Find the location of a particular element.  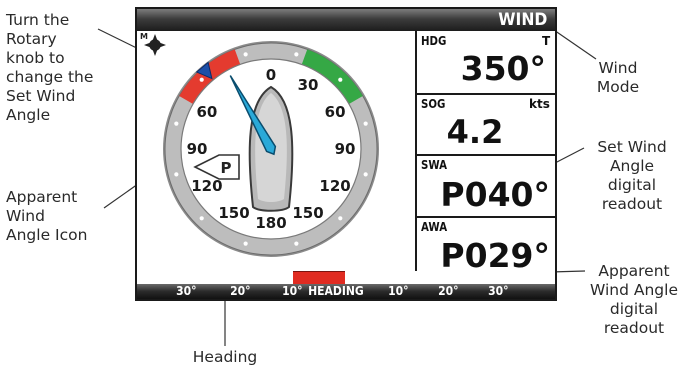

heading-callout: Heading is located at coordinates (225, 357).